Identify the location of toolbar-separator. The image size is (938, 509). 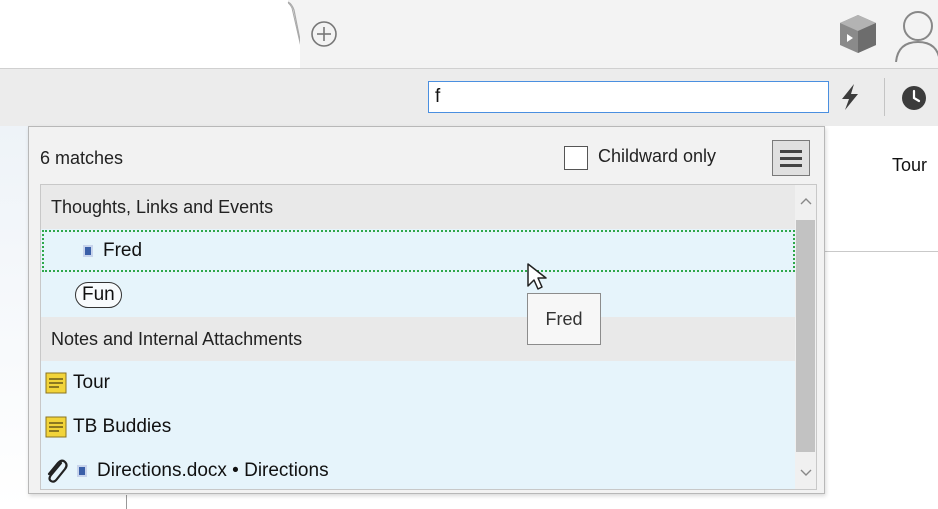
(884, 97).